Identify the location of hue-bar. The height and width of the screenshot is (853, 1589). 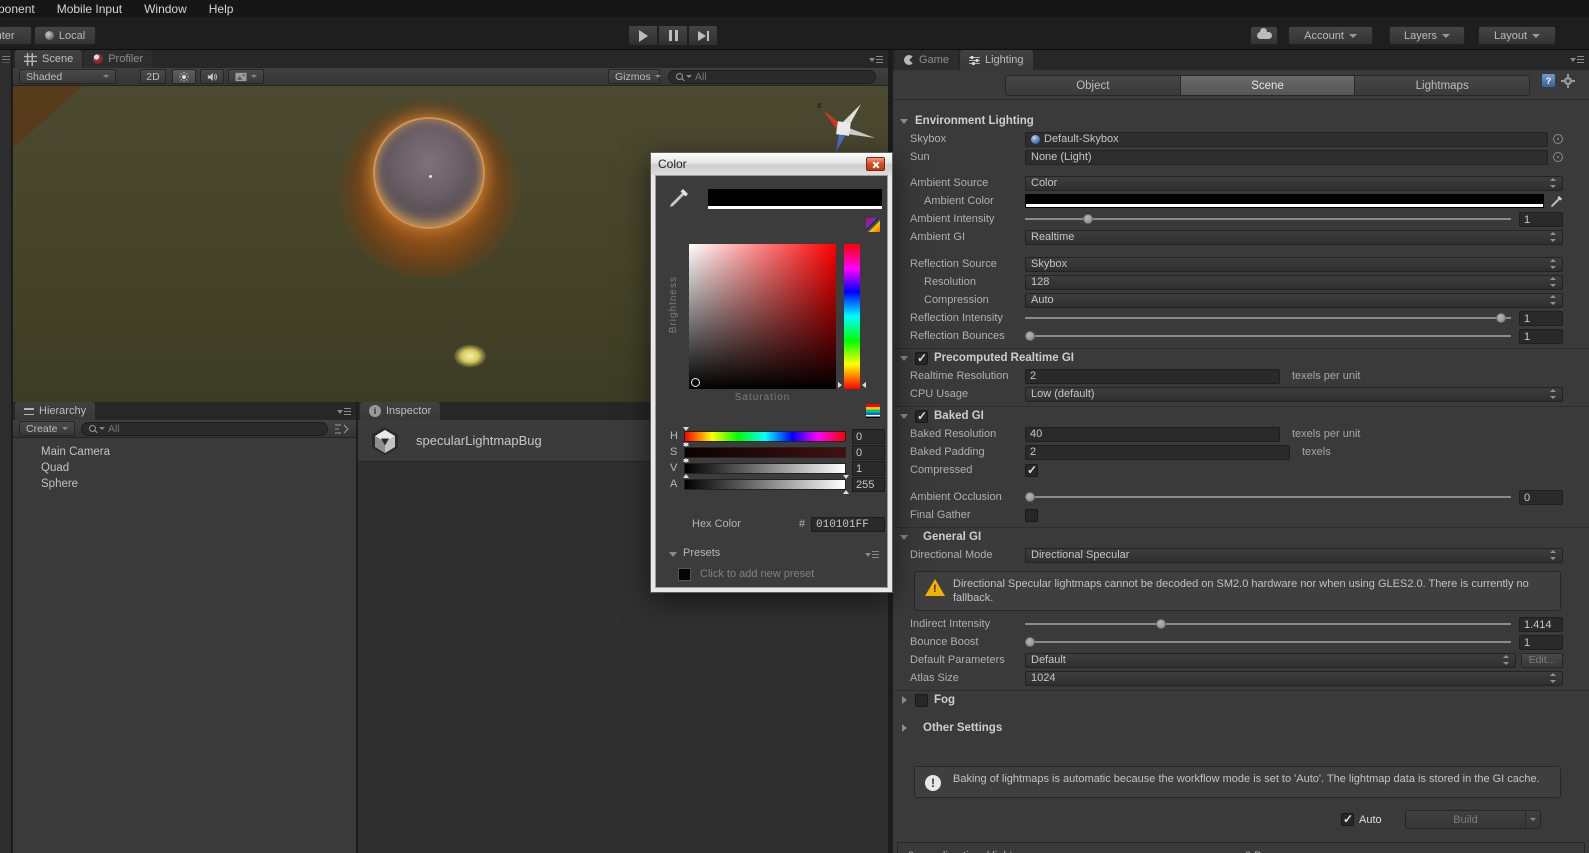
(852, 316).